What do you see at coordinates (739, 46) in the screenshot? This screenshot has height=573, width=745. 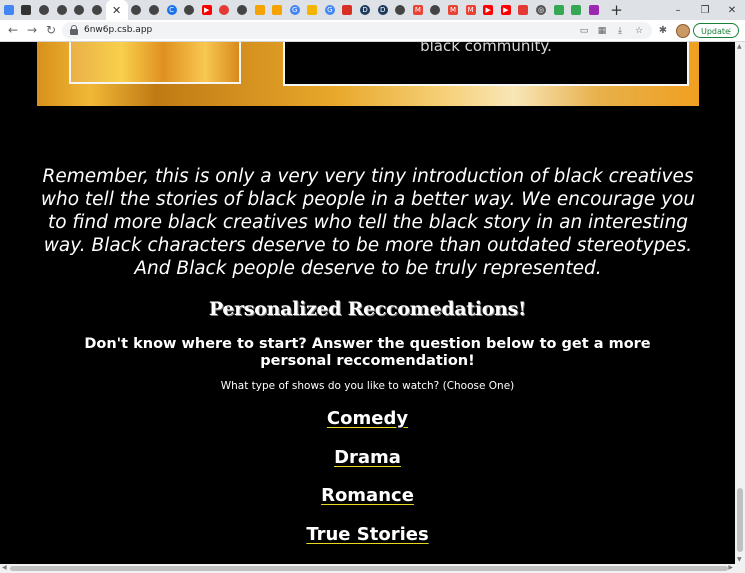 I see `scroll-up-icon: ▲` at bounding box center [739, 46].